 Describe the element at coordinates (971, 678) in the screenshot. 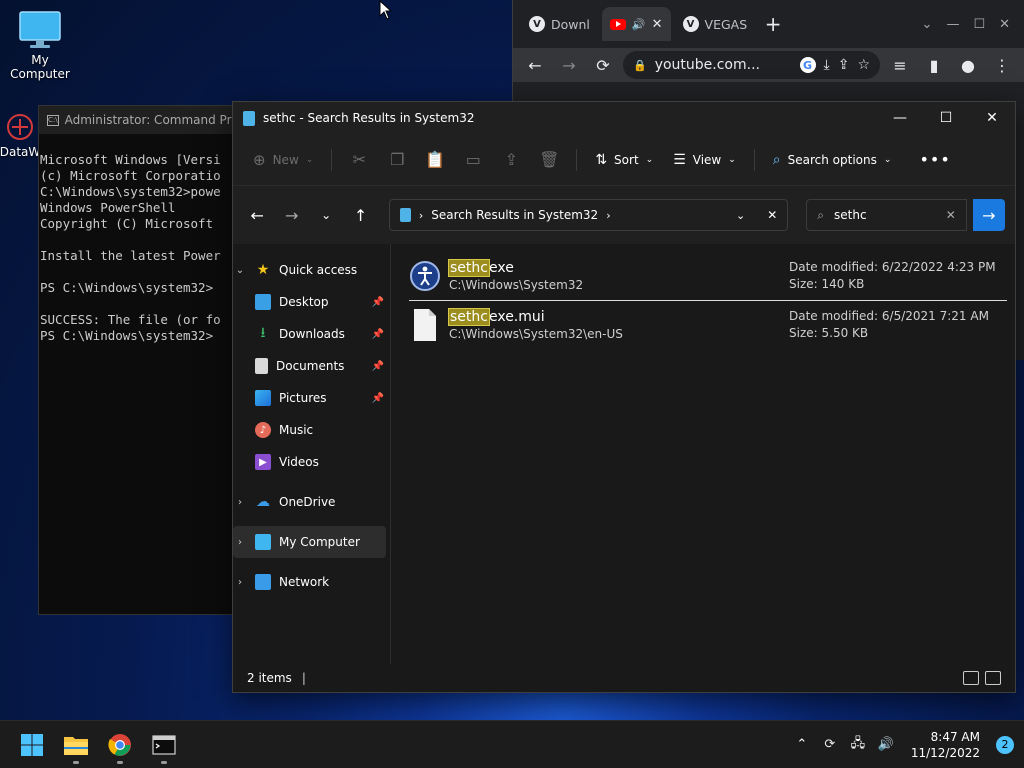

I see `details-view-icon` at that location.